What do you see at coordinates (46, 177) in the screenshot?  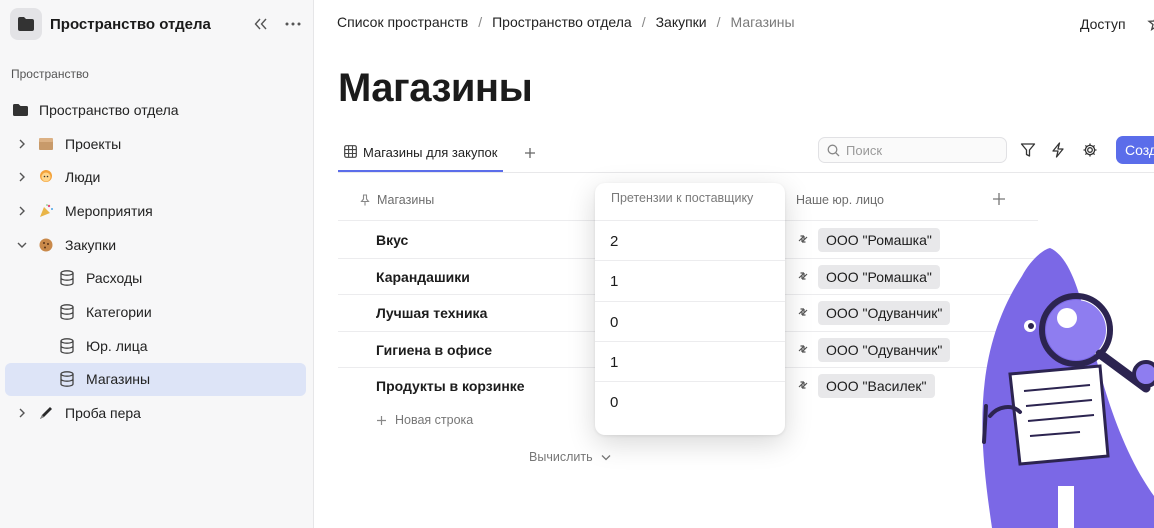 I see `person-emoji-icon` at bounding box center [46, 177].